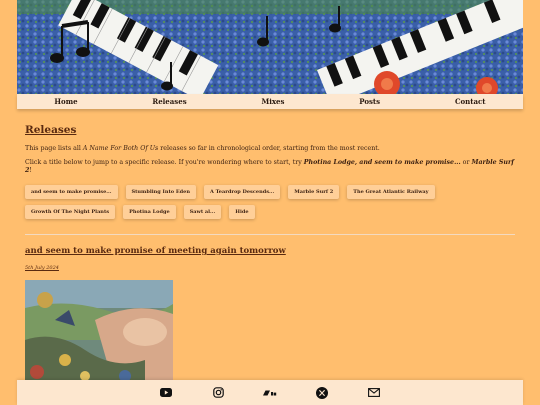 The width and height of the screenshot is (540, 405). Describe the element at coordinates (54, 148) in the screenshot. I see `intro-prefix: This page lists all` at that location.